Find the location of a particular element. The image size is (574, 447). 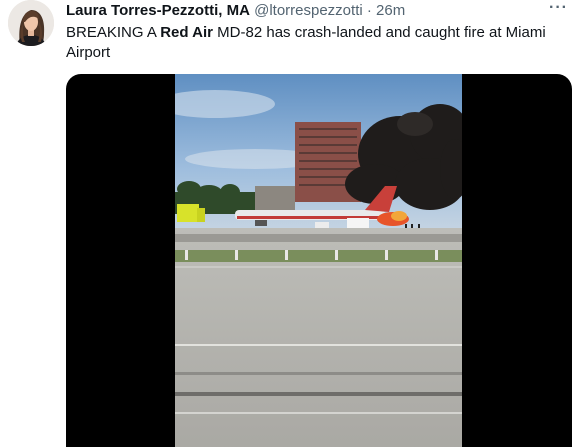

handle: @ltorrespezzotti is located at coordinates (308, 10).